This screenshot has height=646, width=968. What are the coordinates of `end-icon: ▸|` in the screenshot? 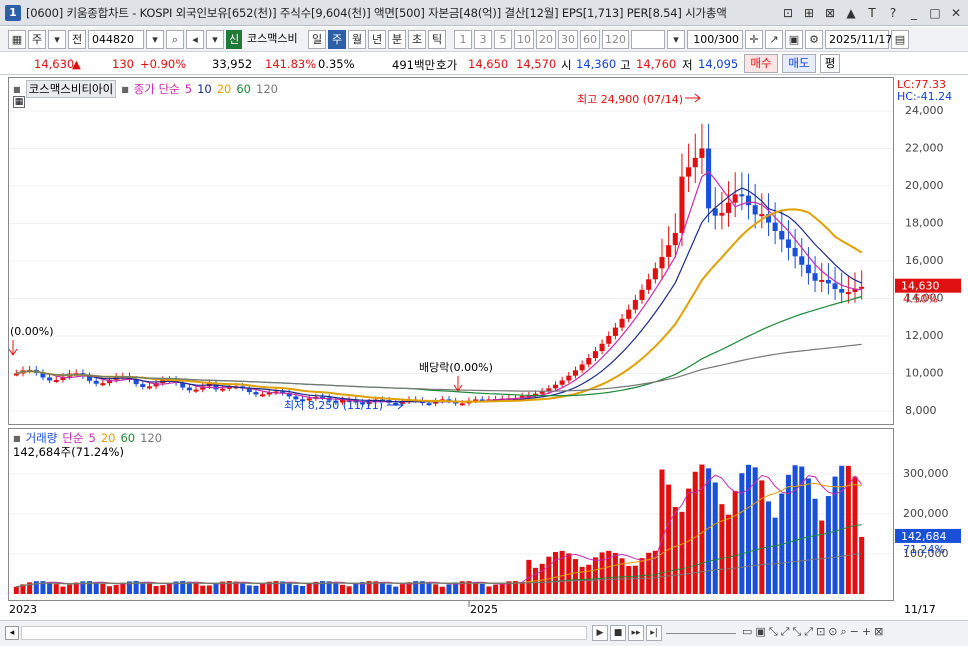 It's located at (654, 633).